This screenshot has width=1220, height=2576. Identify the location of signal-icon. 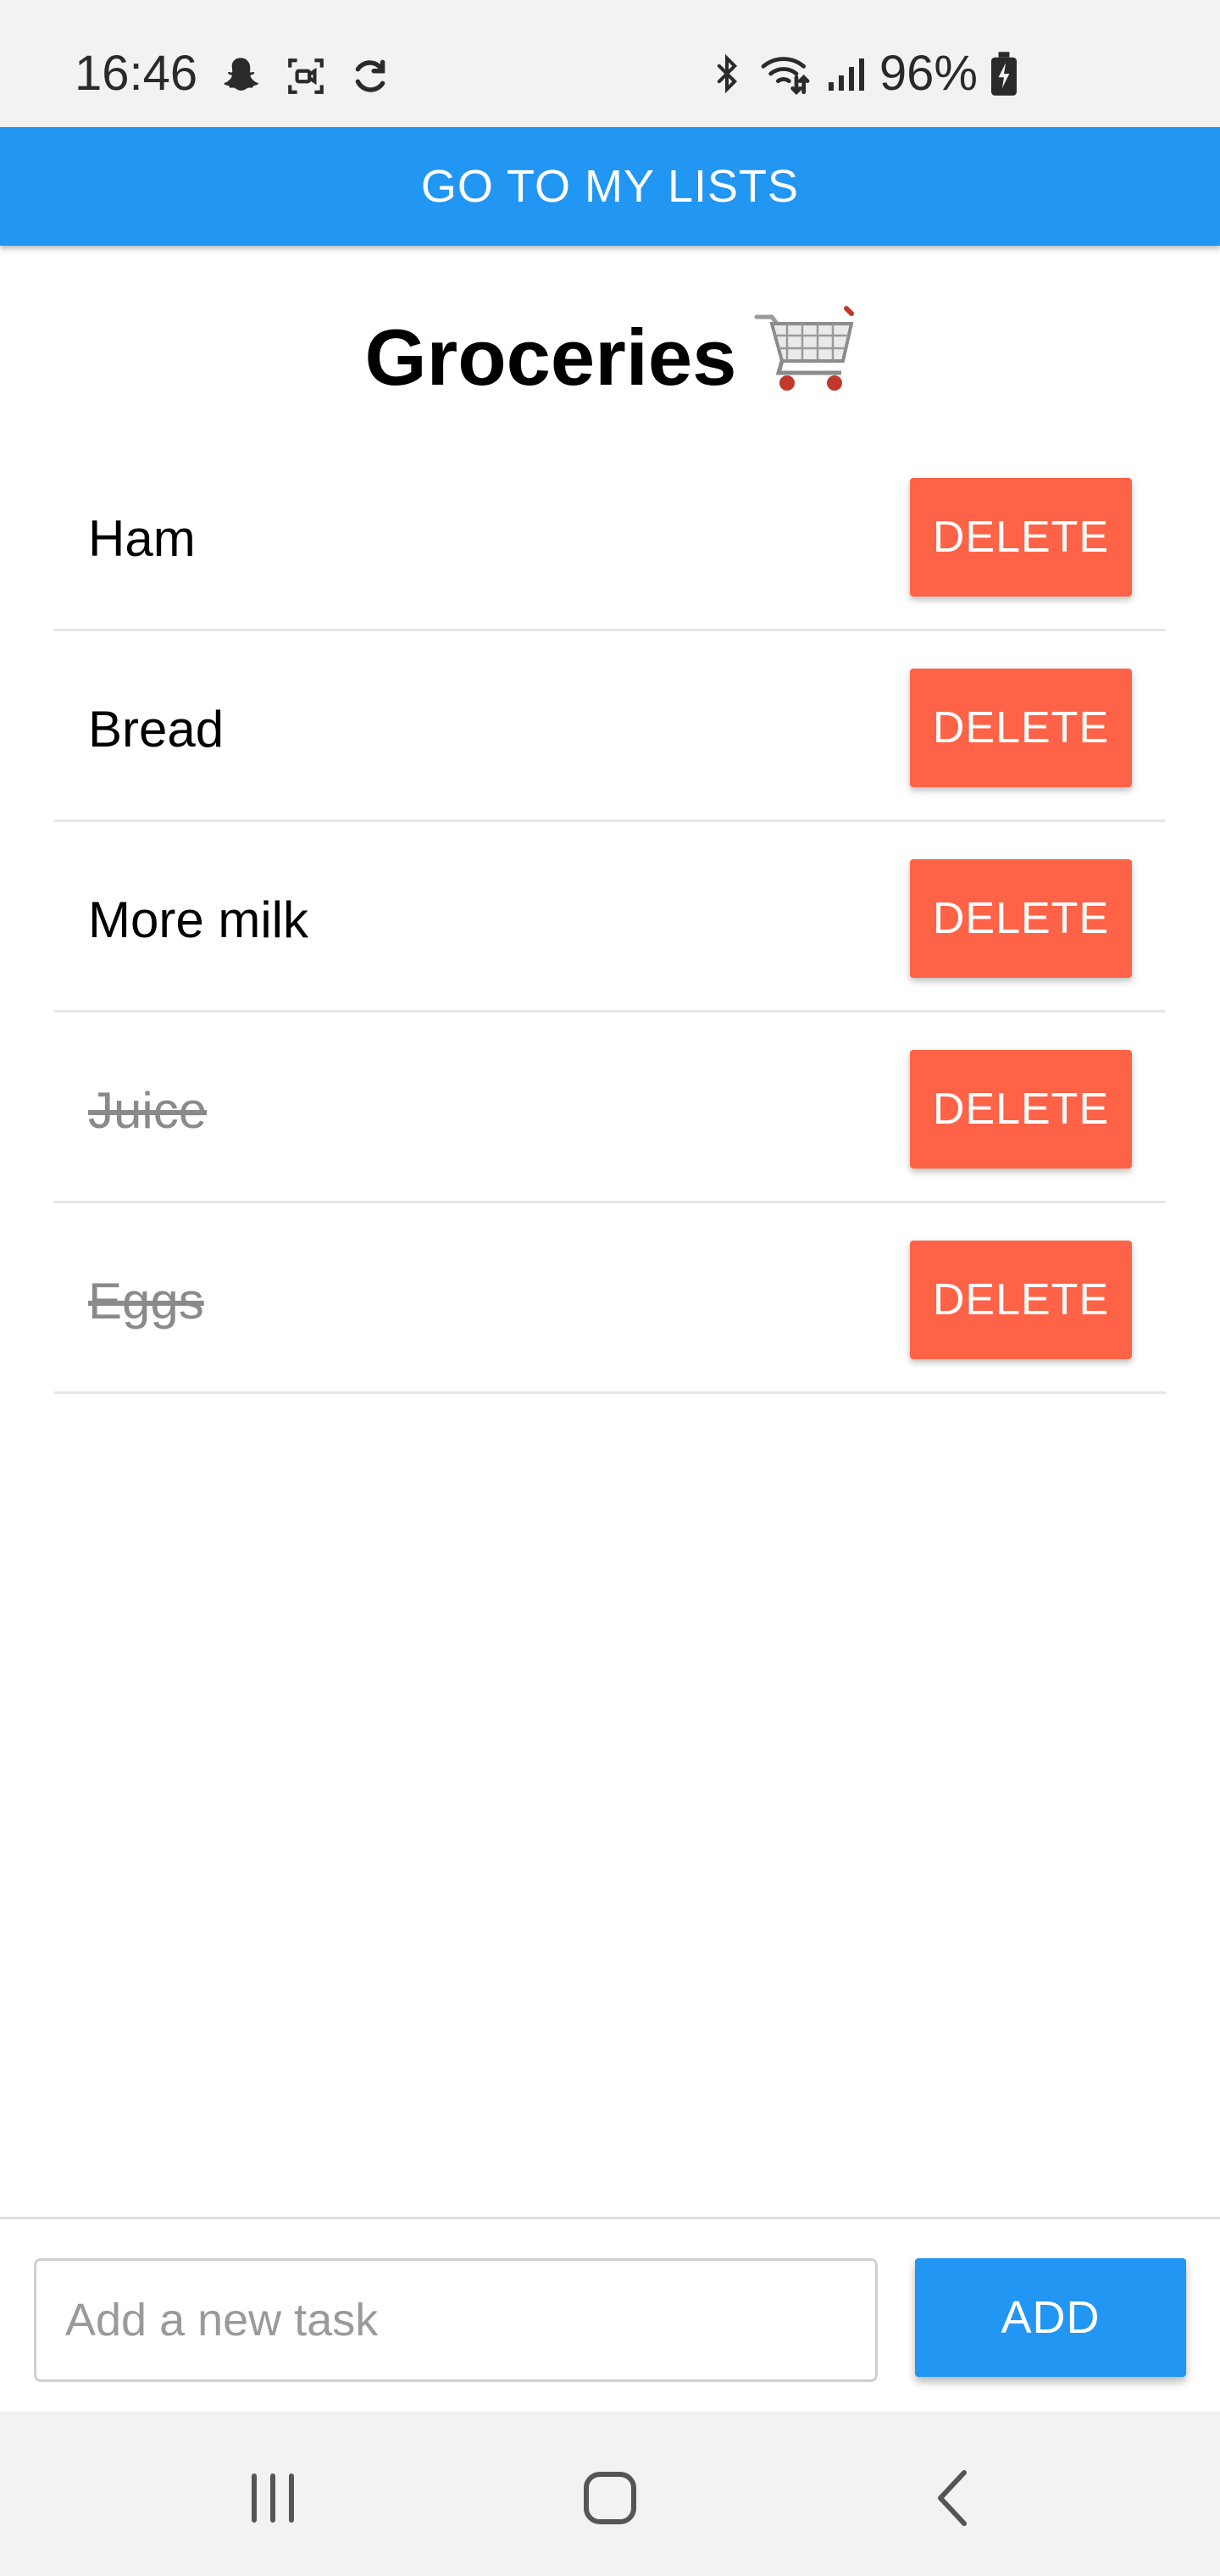
(845, 73).